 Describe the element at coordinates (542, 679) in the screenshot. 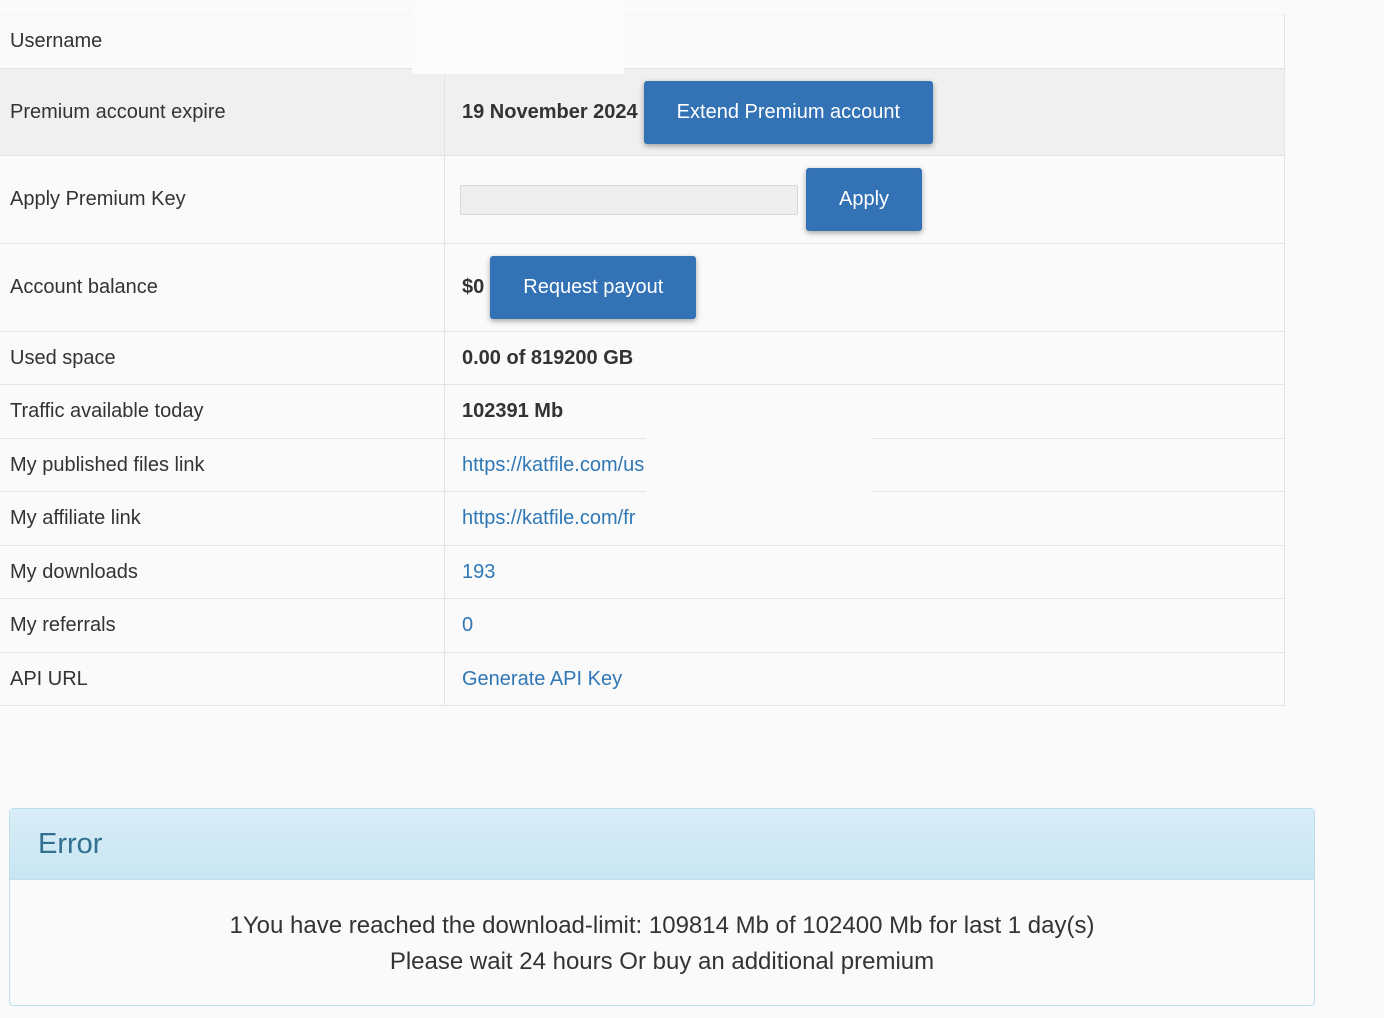

I see `generate-api-key-link: Generate API Key` at that location.